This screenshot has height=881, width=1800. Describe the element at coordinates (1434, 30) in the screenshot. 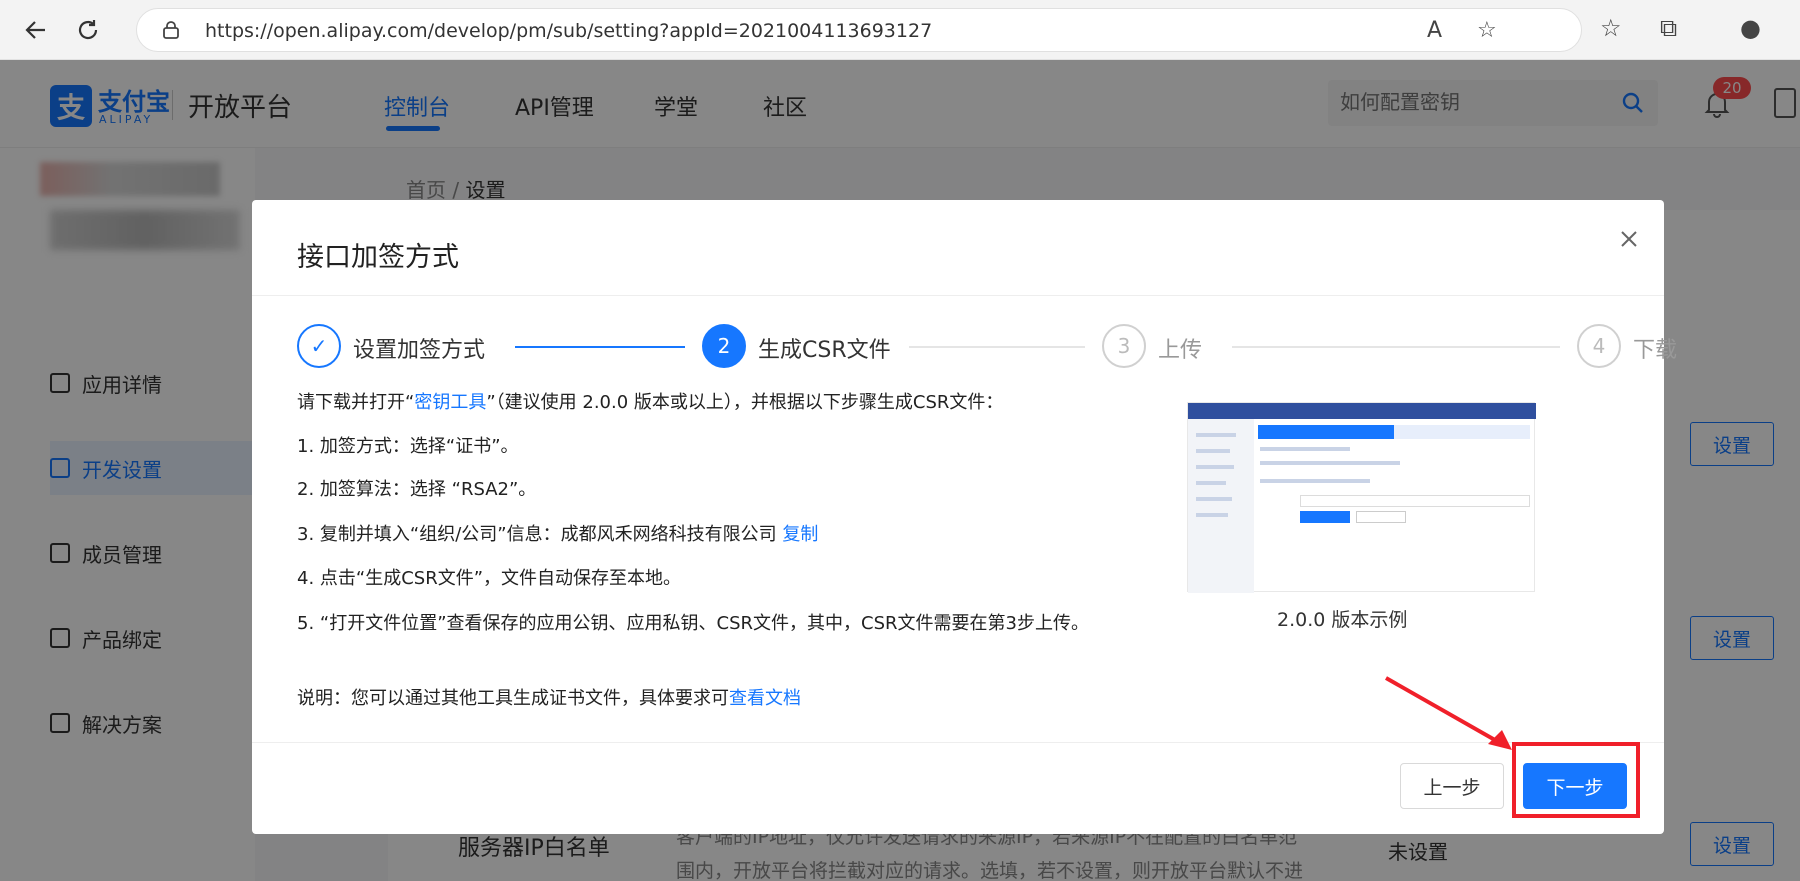

I see `read-aloud-icon: A` at that location.